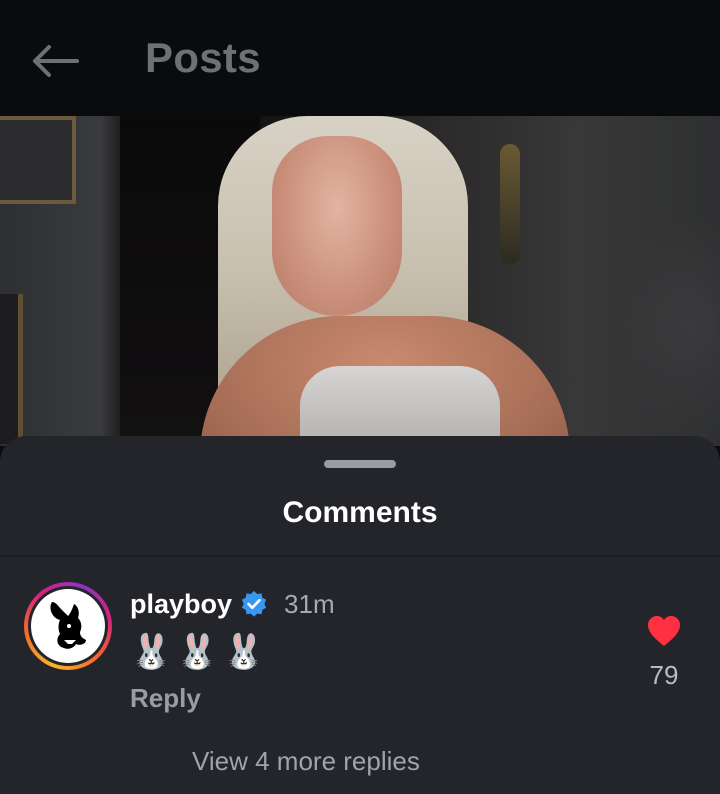 Image resolution: width=720 pixels, height=794 pixels. I want to click on view-more-replies-button: View 4 more replies, so click(306, 761).